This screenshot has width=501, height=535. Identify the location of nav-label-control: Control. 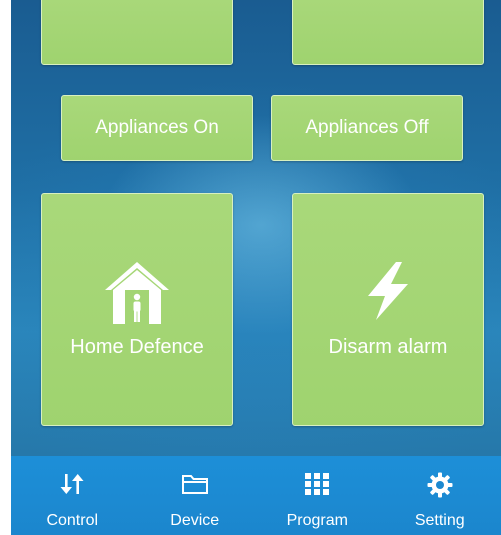
(72, 520).